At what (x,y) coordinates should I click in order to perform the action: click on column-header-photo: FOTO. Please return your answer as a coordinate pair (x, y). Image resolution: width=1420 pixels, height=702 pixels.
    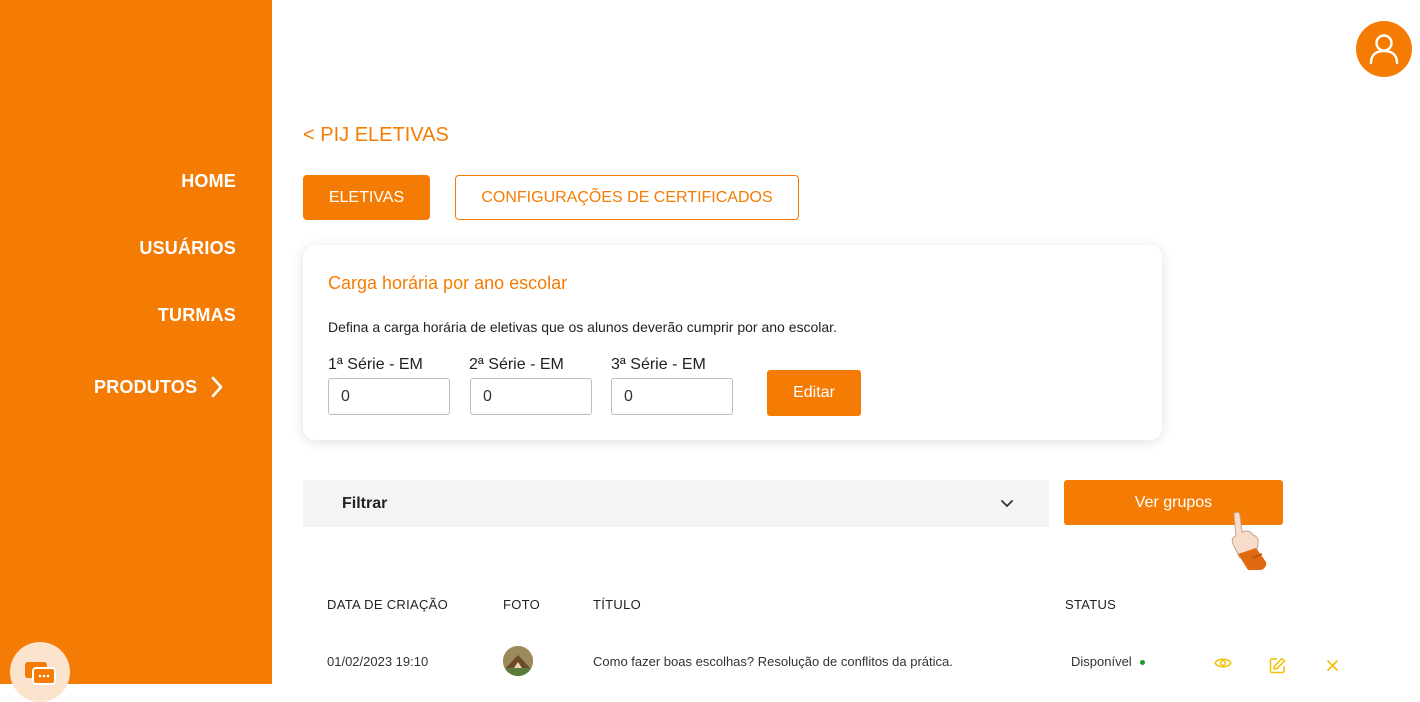
    Looking at the image, I should click on (522, 604).